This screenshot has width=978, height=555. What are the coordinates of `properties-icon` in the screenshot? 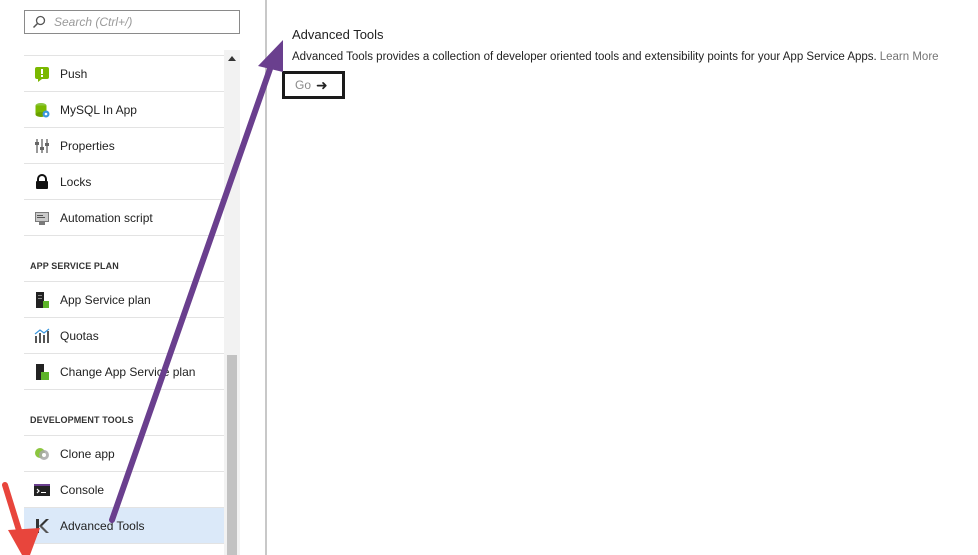 It's located at (42, 146).